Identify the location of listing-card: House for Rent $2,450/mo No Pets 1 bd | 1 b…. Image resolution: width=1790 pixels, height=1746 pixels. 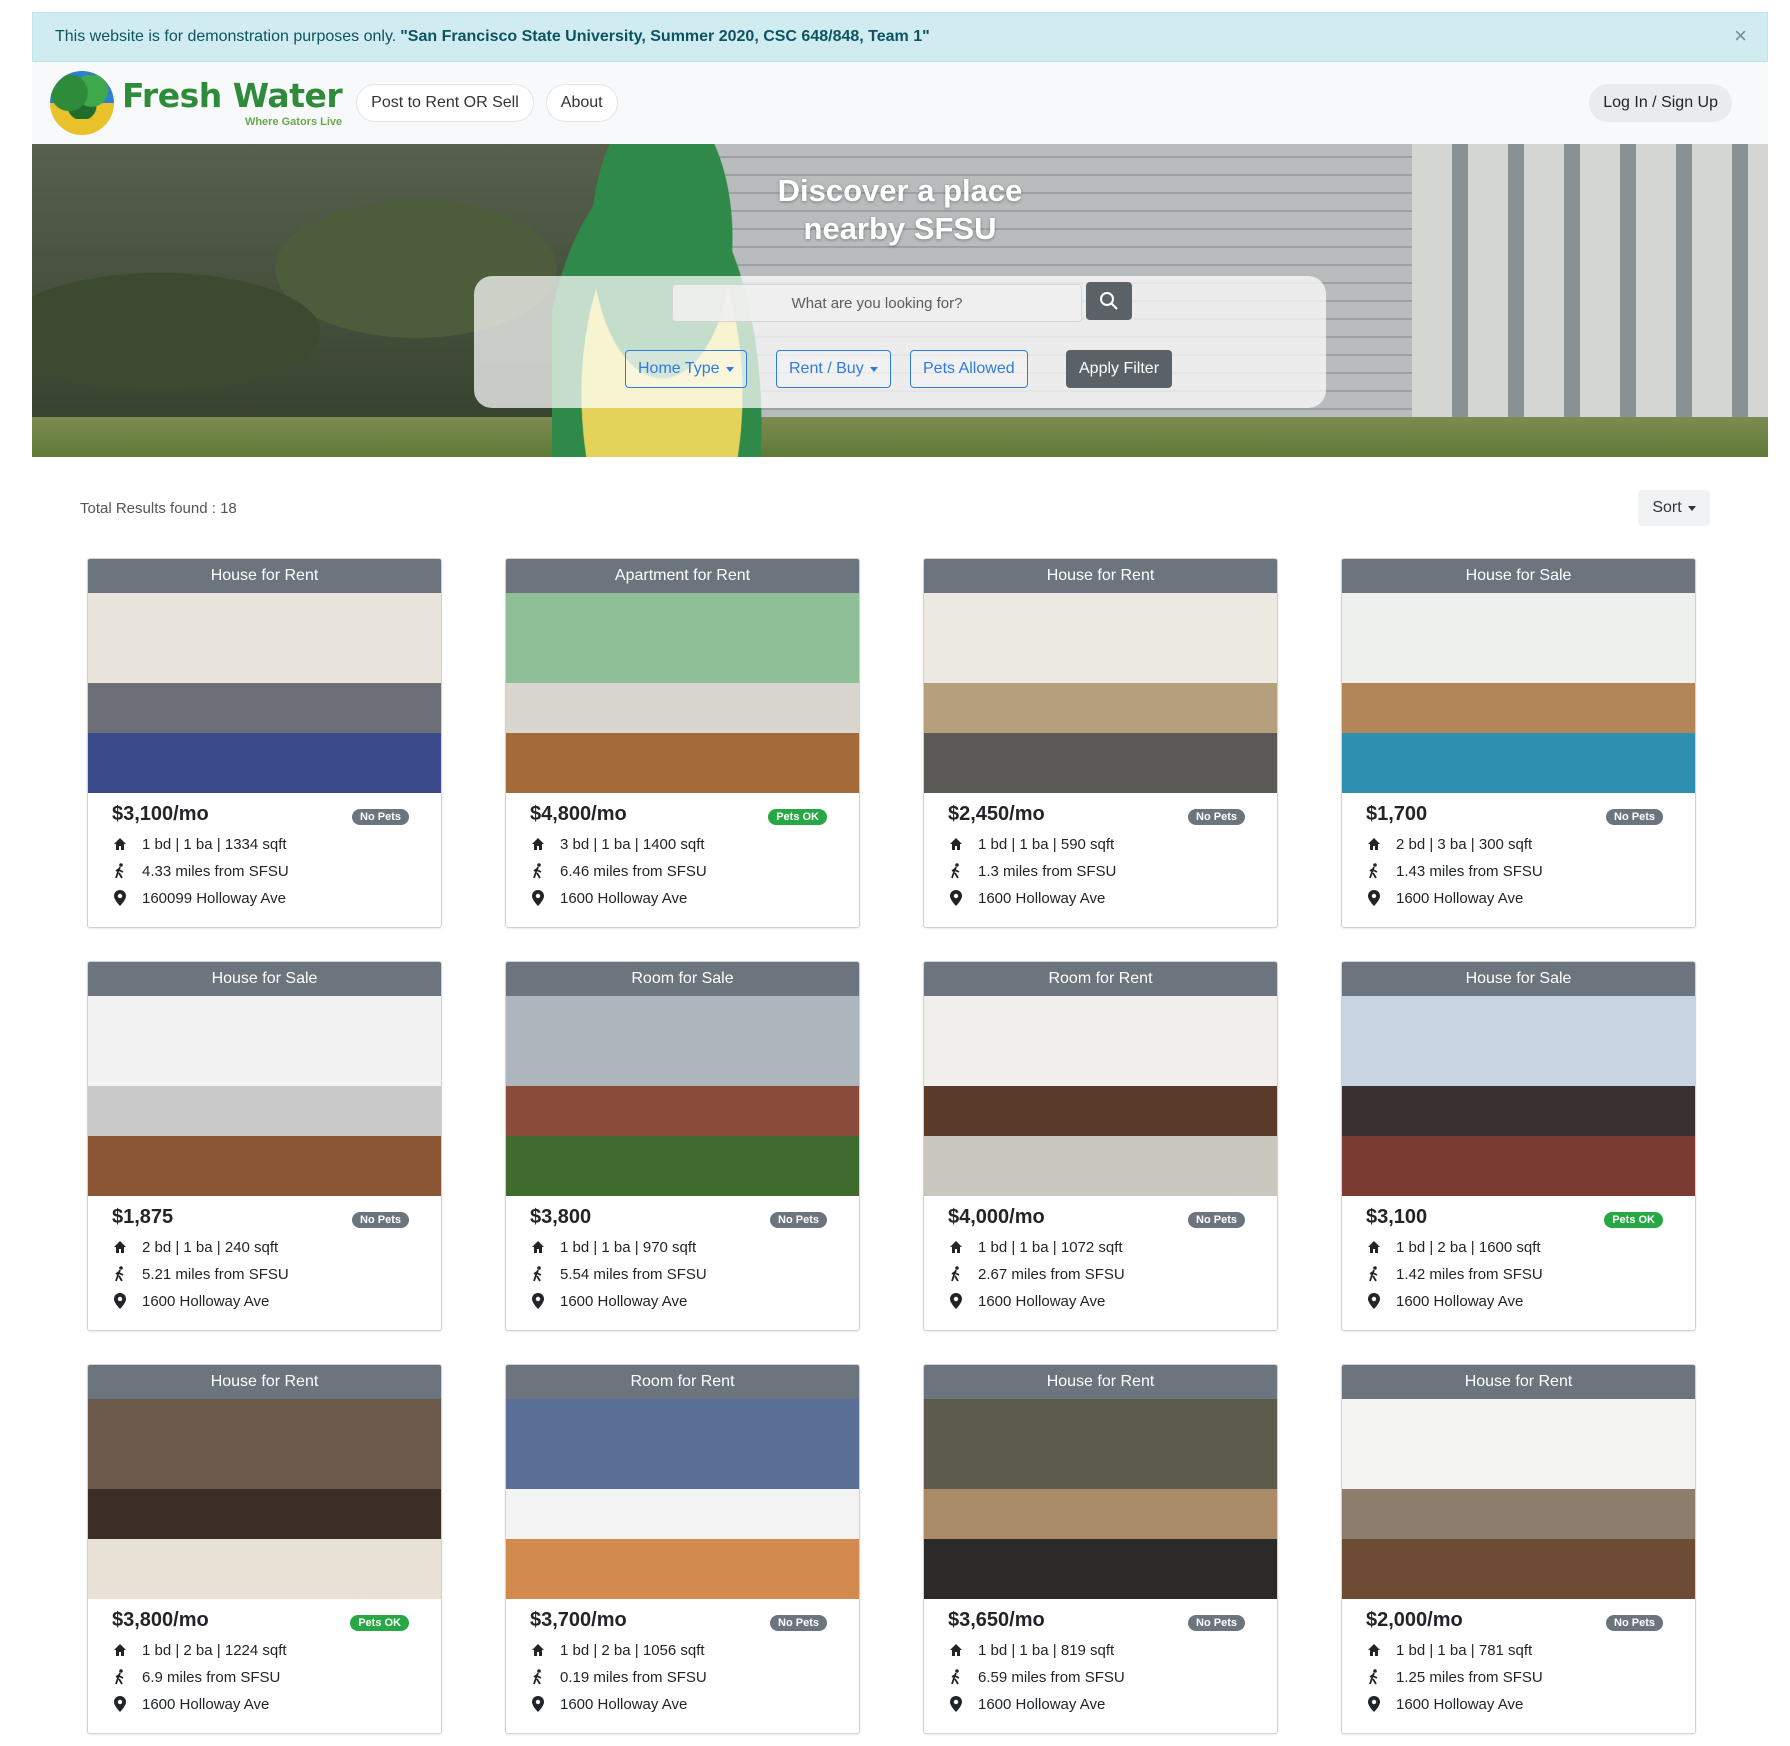
(1100, 743).